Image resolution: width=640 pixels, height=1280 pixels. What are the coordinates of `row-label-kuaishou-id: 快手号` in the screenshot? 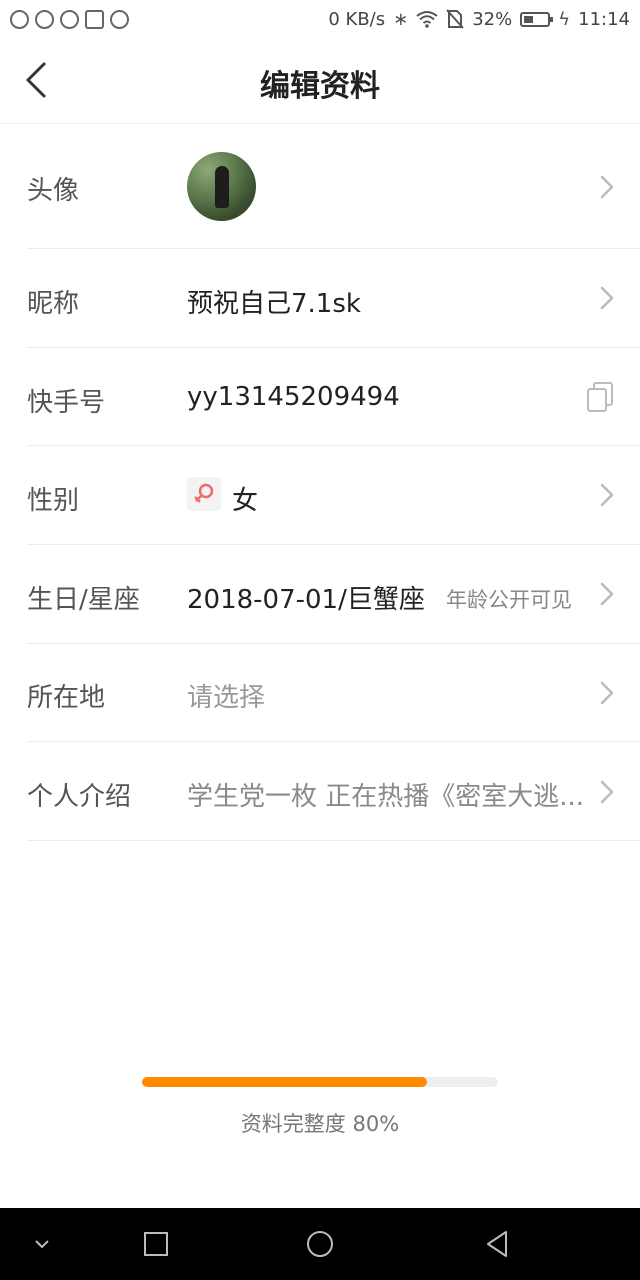 It's located at (66, 403).